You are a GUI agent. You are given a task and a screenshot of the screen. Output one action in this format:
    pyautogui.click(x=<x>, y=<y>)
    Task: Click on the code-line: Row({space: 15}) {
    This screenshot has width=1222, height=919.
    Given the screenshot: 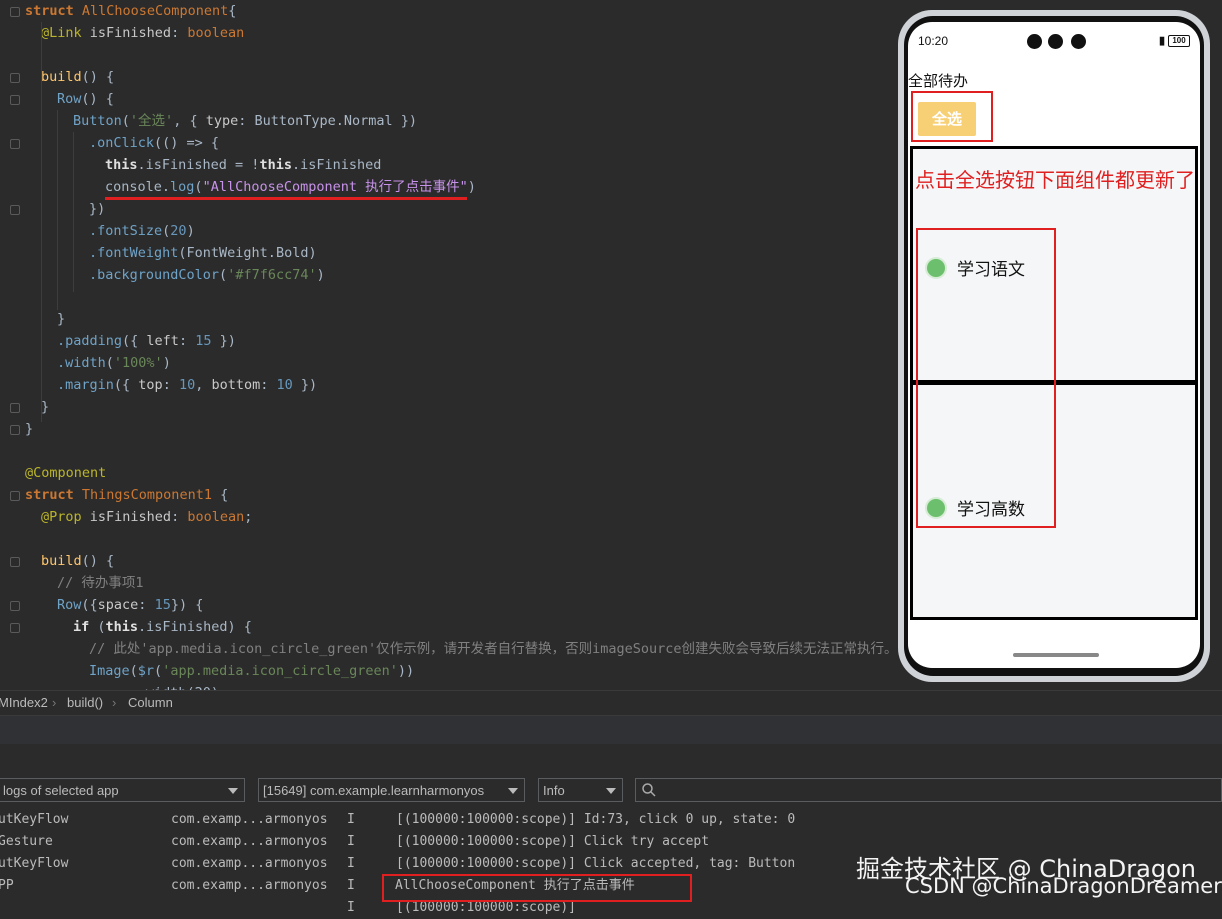 What is the action you would take?
    pyautogui.click(x=130, y=605)
    